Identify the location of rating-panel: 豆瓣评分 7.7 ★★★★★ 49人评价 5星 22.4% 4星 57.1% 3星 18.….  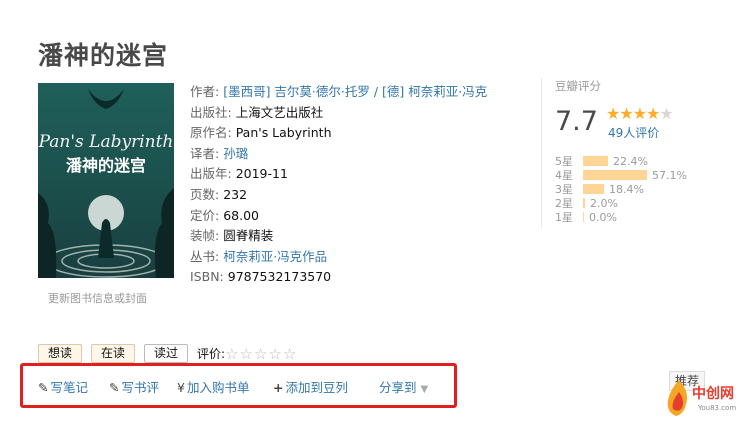
(621, 153).